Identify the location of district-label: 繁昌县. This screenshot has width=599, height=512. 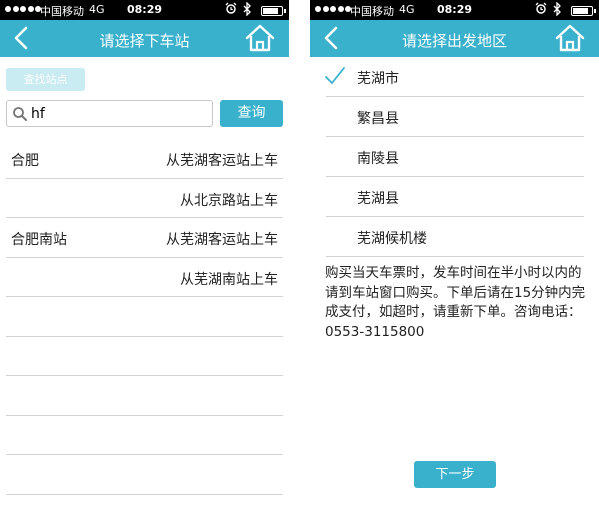
(378, 119).